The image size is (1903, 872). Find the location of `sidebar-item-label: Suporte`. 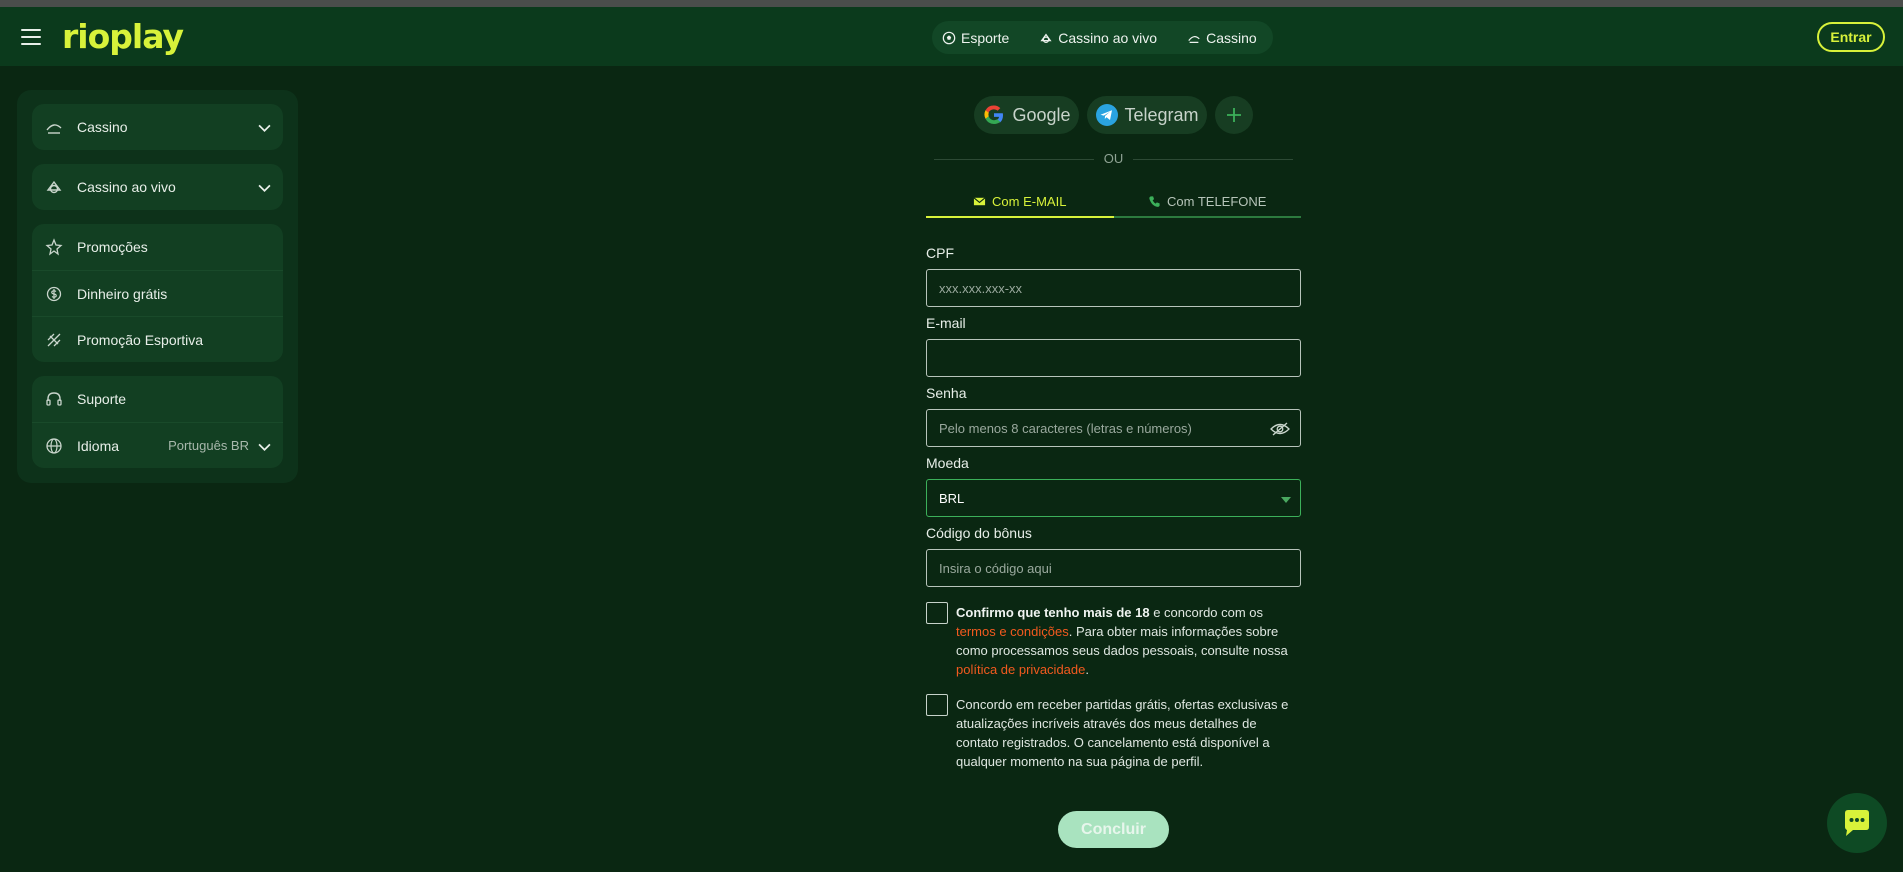

sidebar-item-label: Suporte is located at coordinates (102, 399).